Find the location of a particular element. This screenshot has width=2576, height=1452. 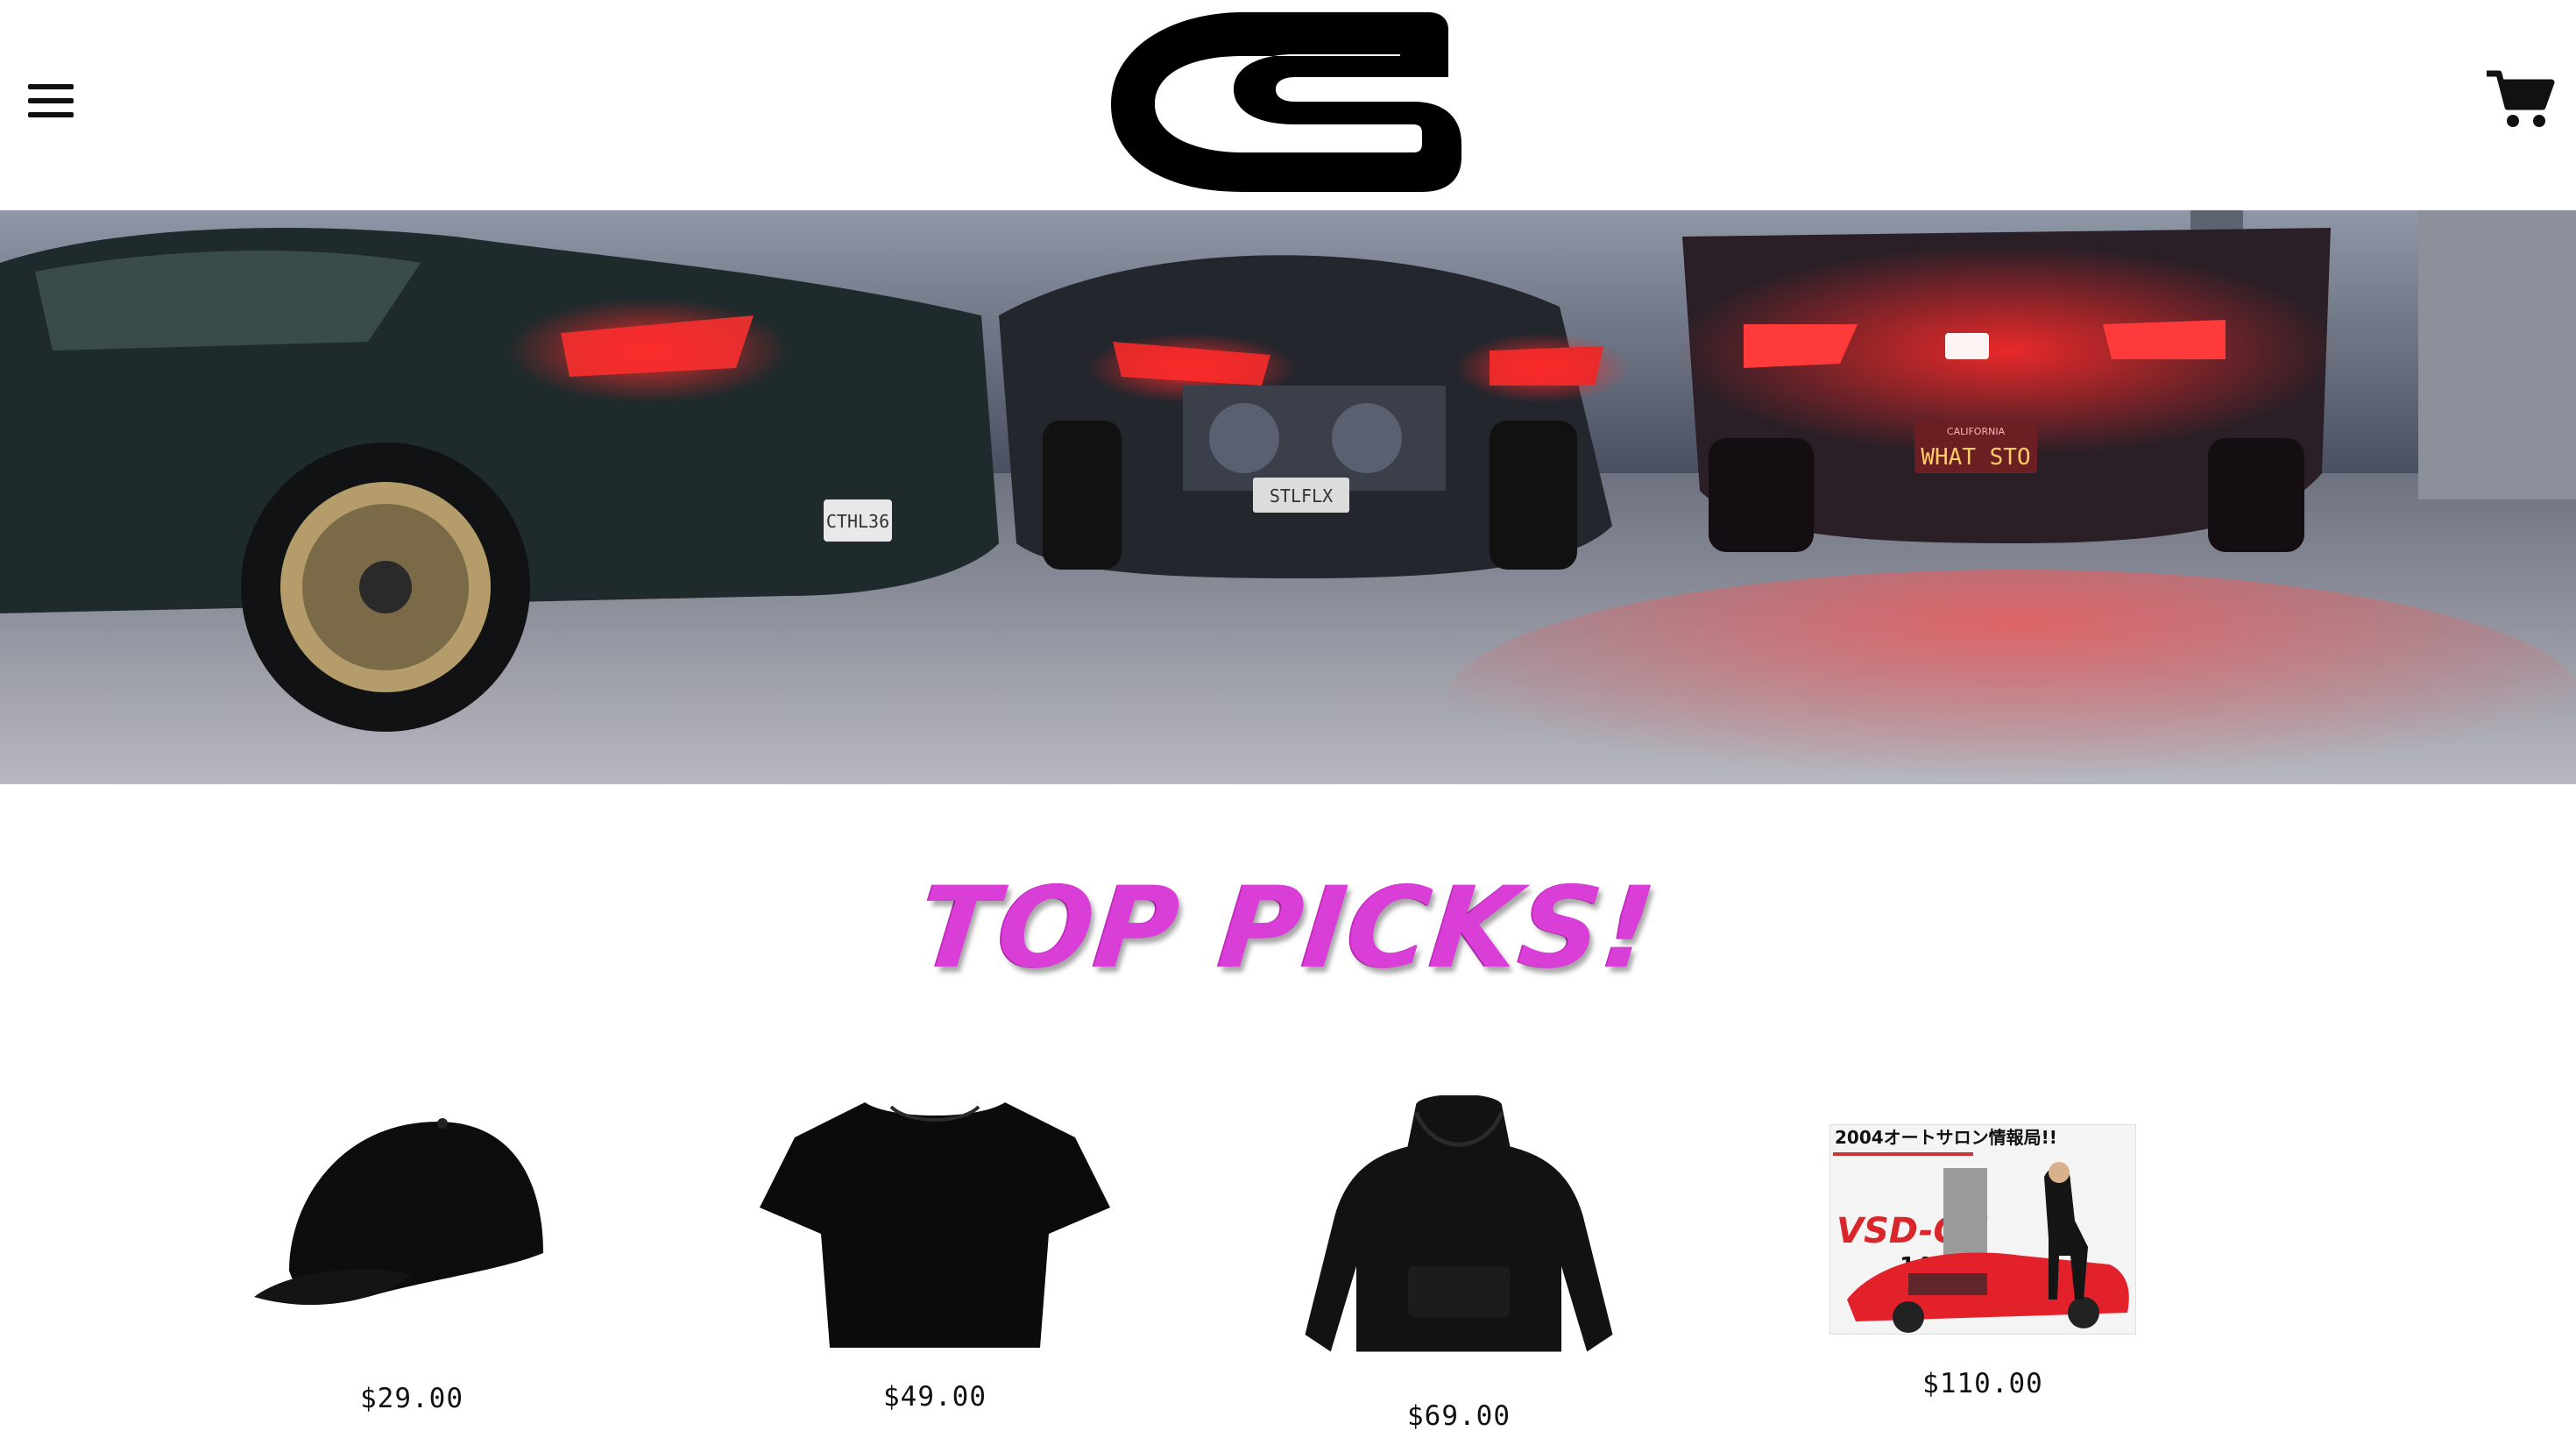

menu-button is located at coordinates (53, 102).